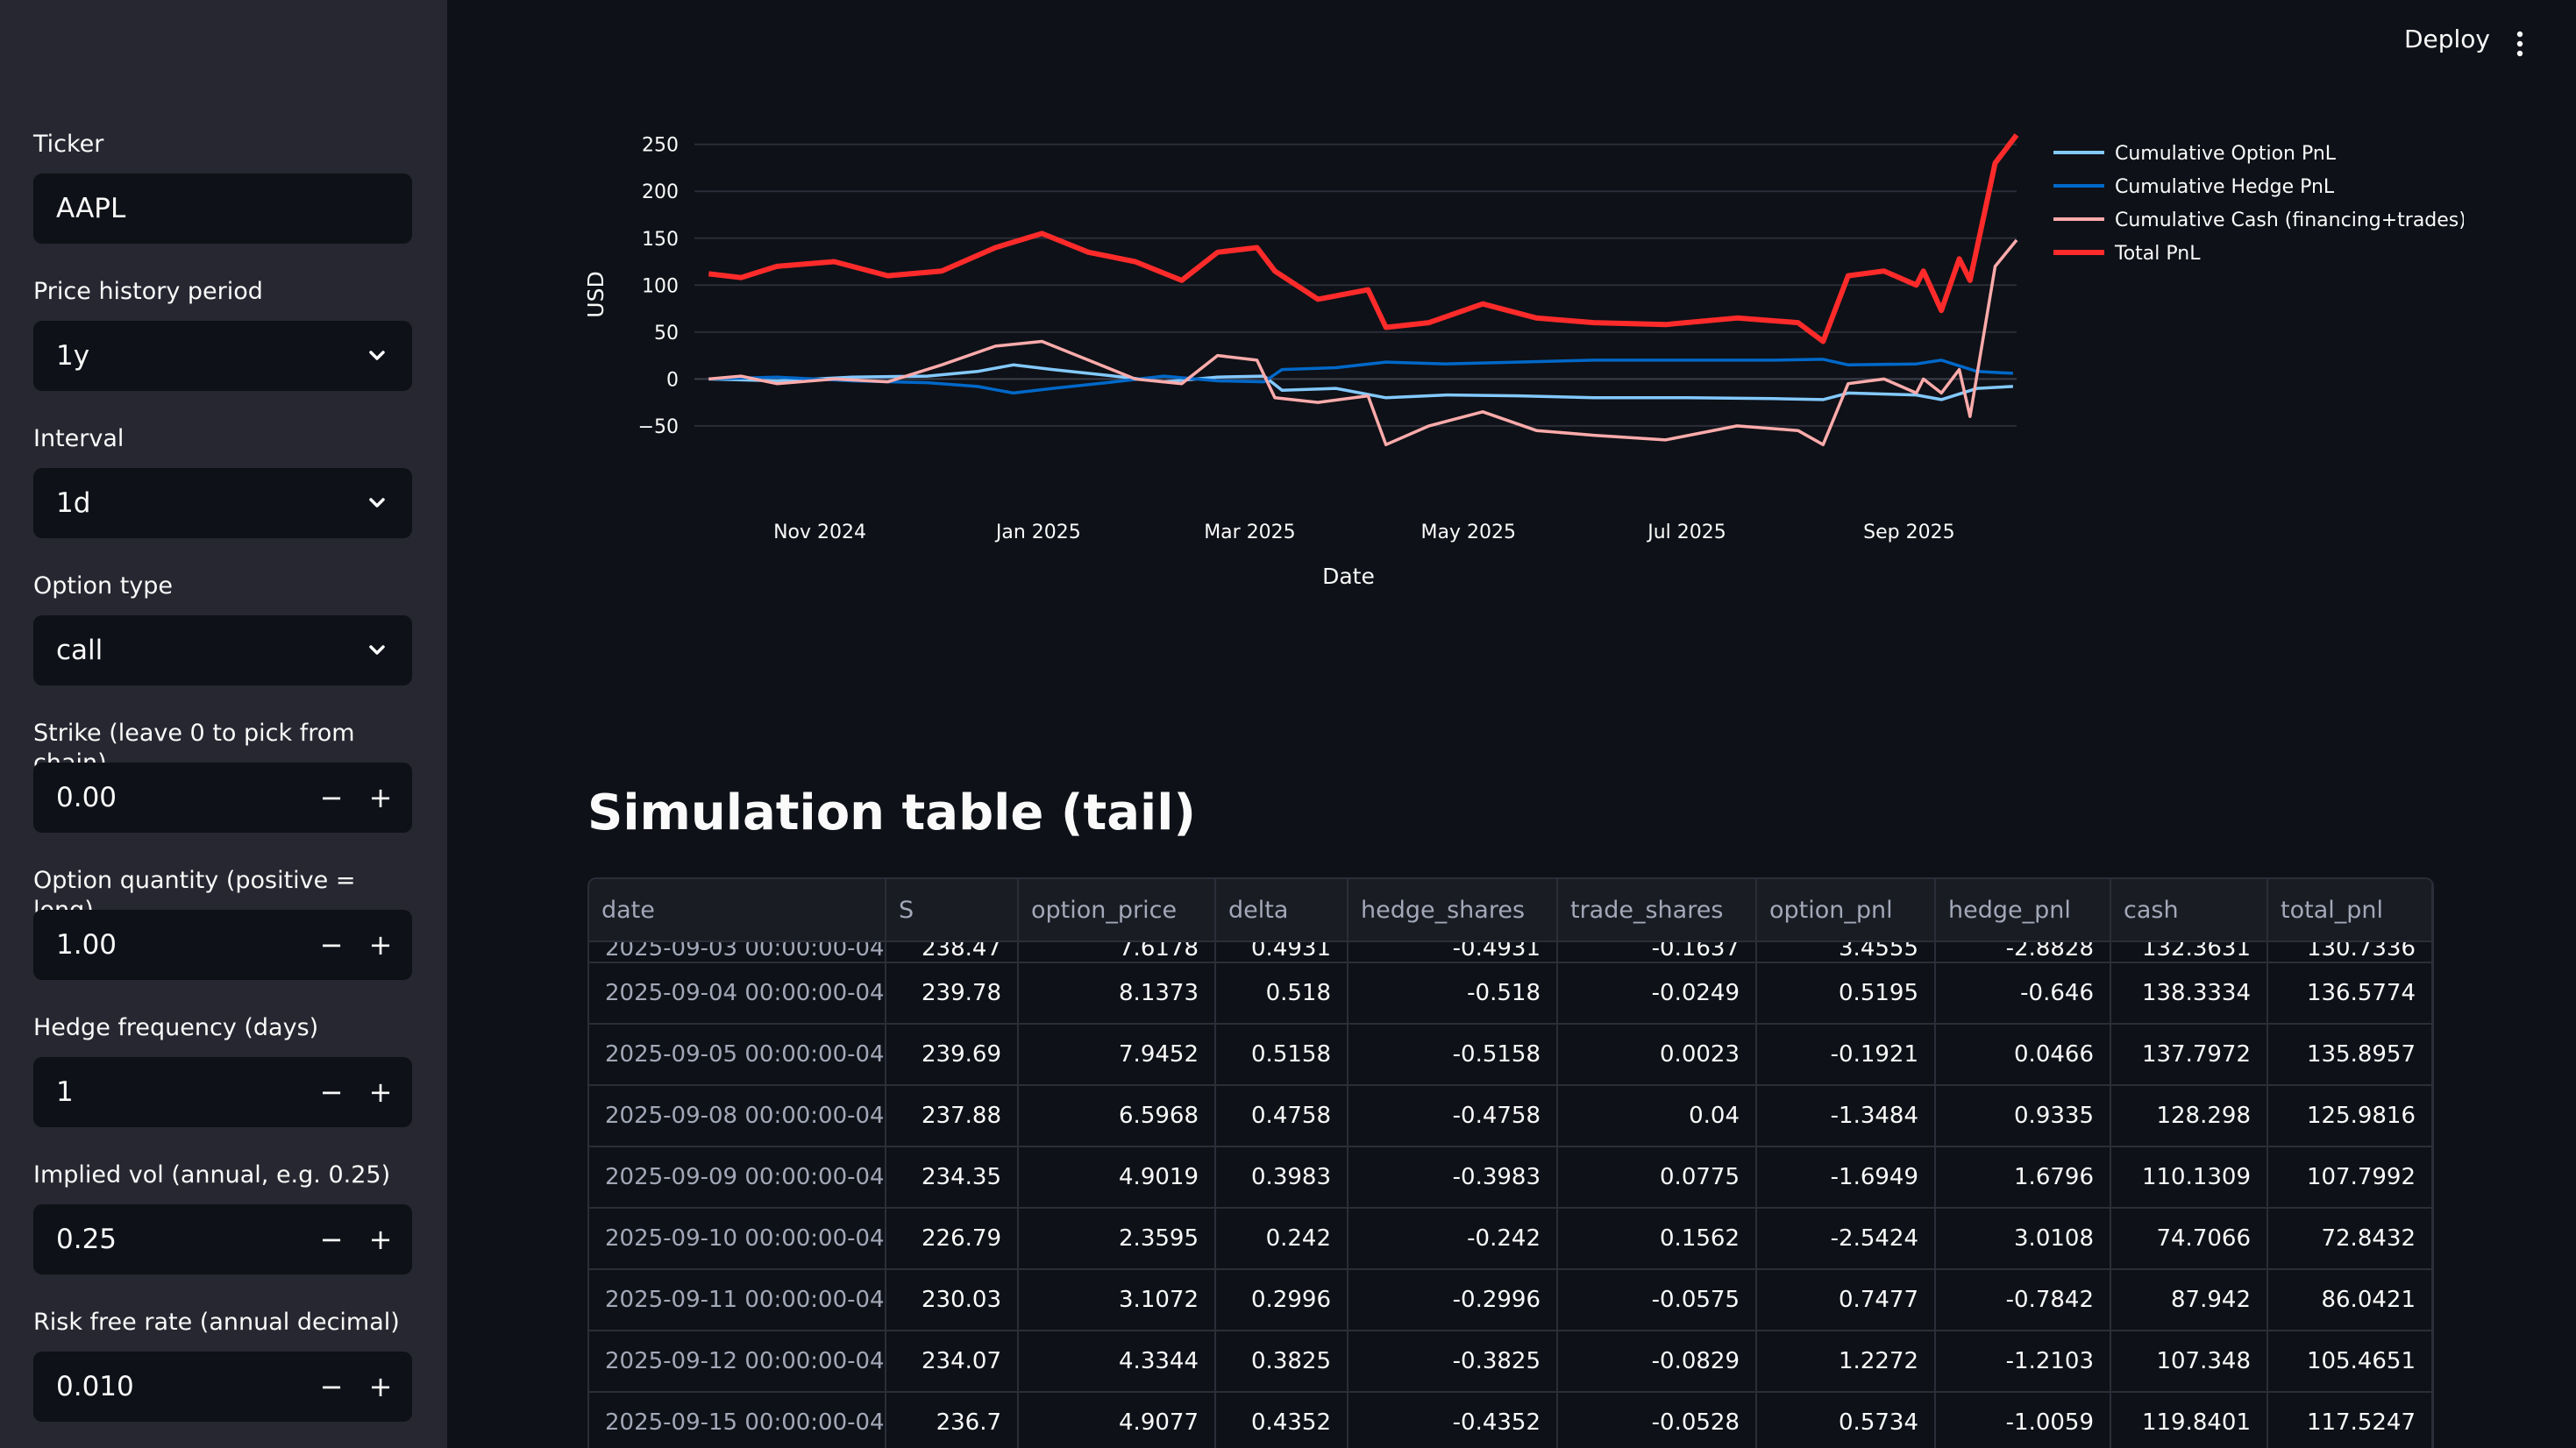 The width and height of the screenshot is (2576, 1448). I want to click on cell-hedge-pnl: -0.646, so click(2023, 993).